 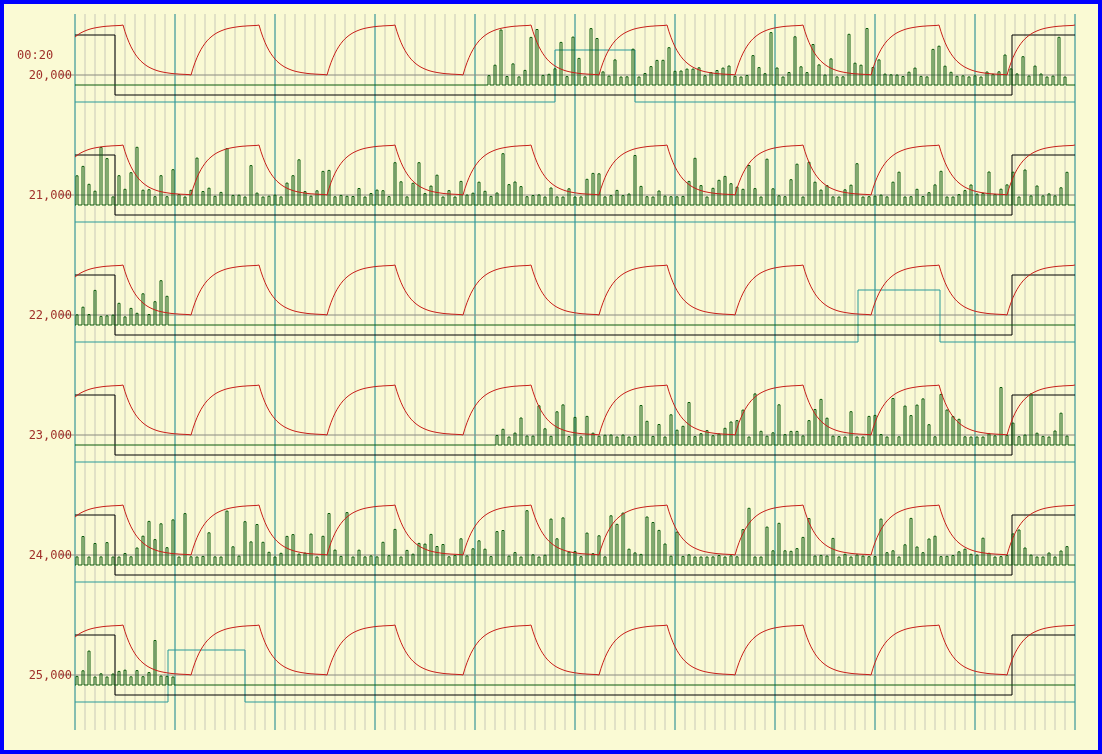 What do you see at coordinates (50, 675) in the screenshot?
I see `axis-label: 25,000` at bounding box center [50, 675].